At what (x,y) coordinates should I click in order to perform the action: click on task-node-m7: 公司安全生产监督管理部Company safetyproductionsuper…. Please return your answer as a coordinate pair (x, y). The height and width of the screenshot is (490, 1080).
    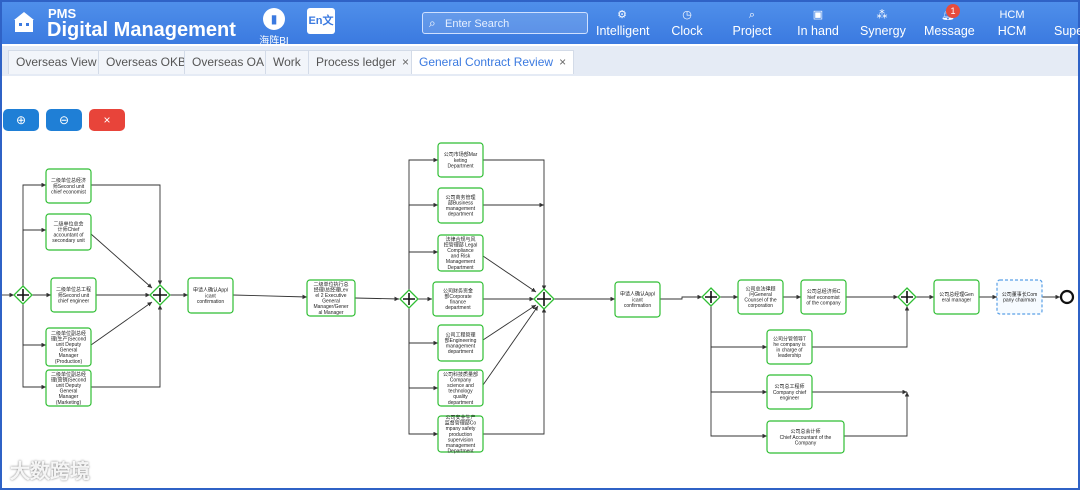
    Looking at the image, I should click on (460, 434).